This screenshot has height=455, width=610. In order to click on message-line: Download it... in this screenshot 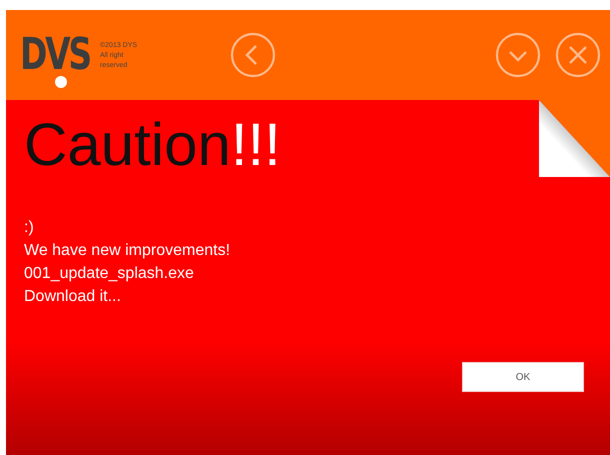, I will do `click(73, 297)`.